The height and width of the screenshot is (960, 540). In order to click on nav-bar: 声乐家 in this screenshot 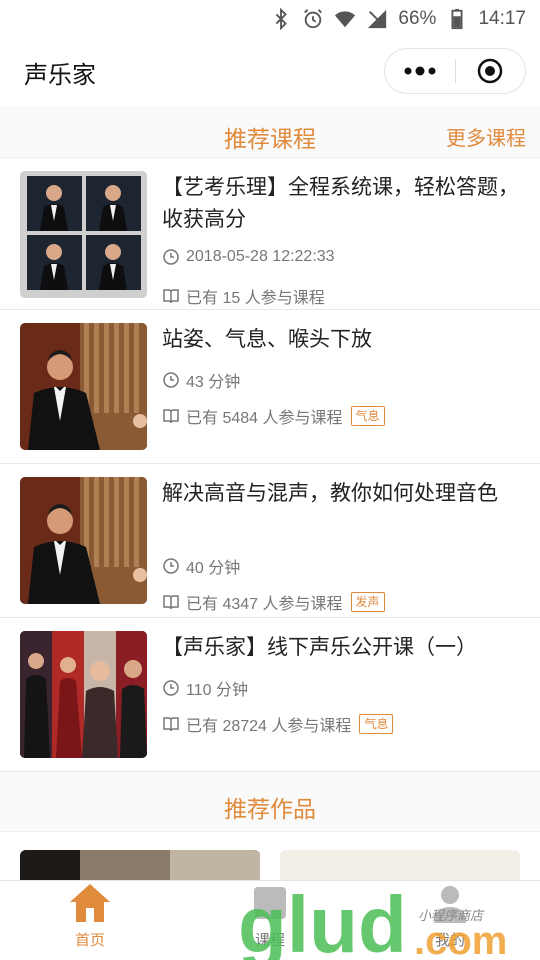, I will do `click(270, 72)`.